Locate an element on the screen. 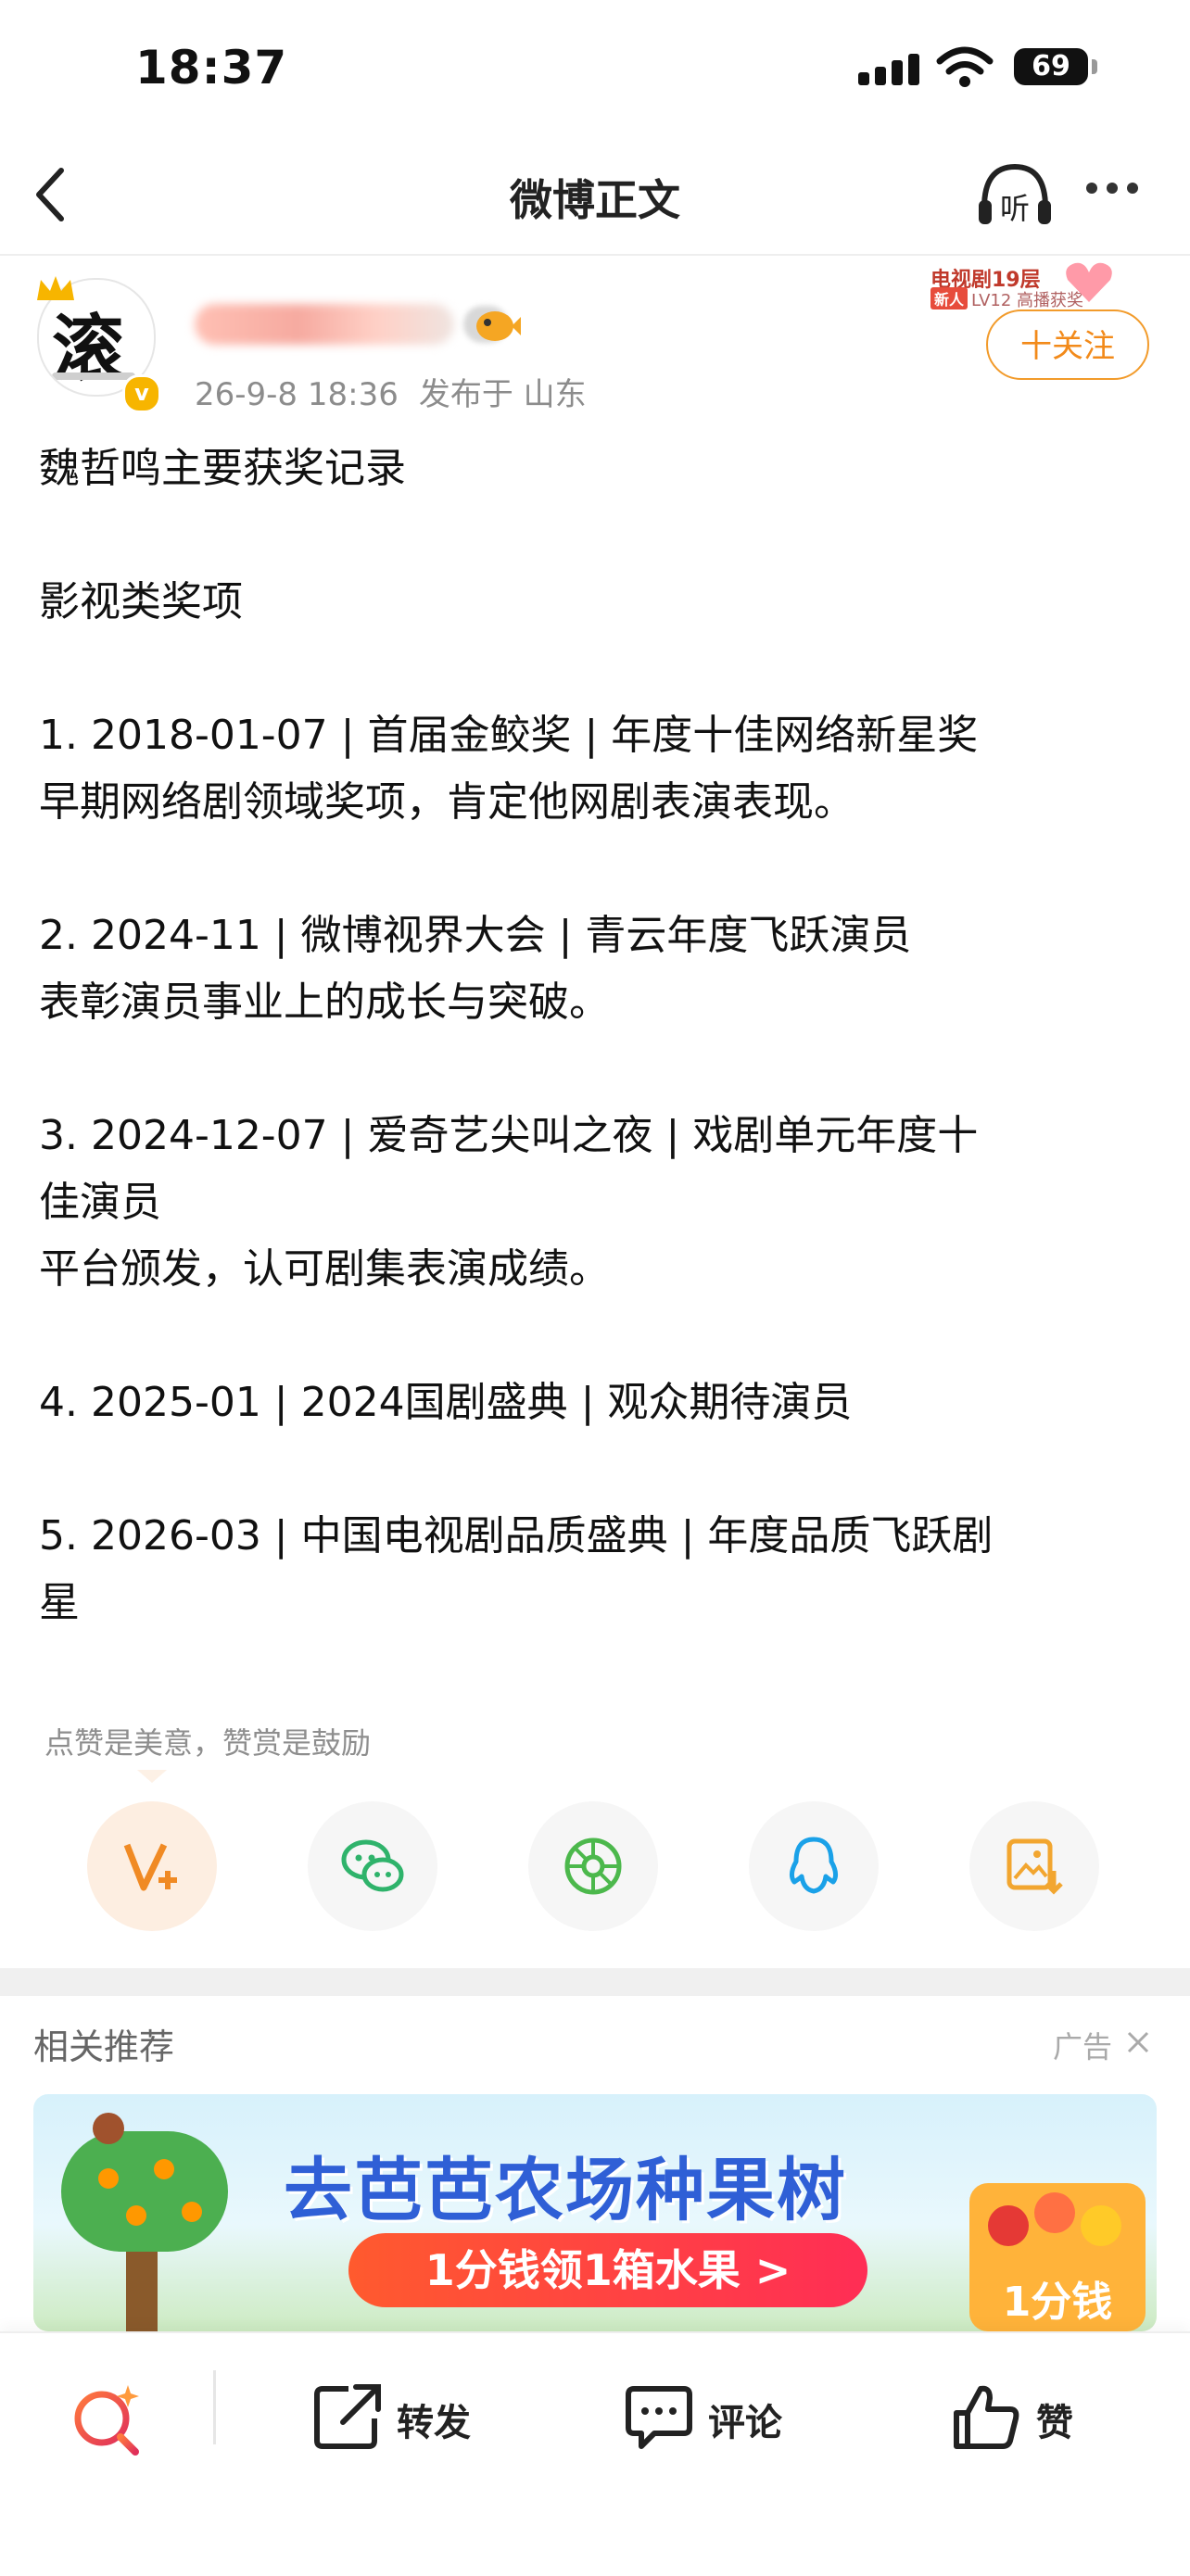 The width and height of the screenshot is (1190, 2576). comment-icon is located at coordinates (659, 2417).